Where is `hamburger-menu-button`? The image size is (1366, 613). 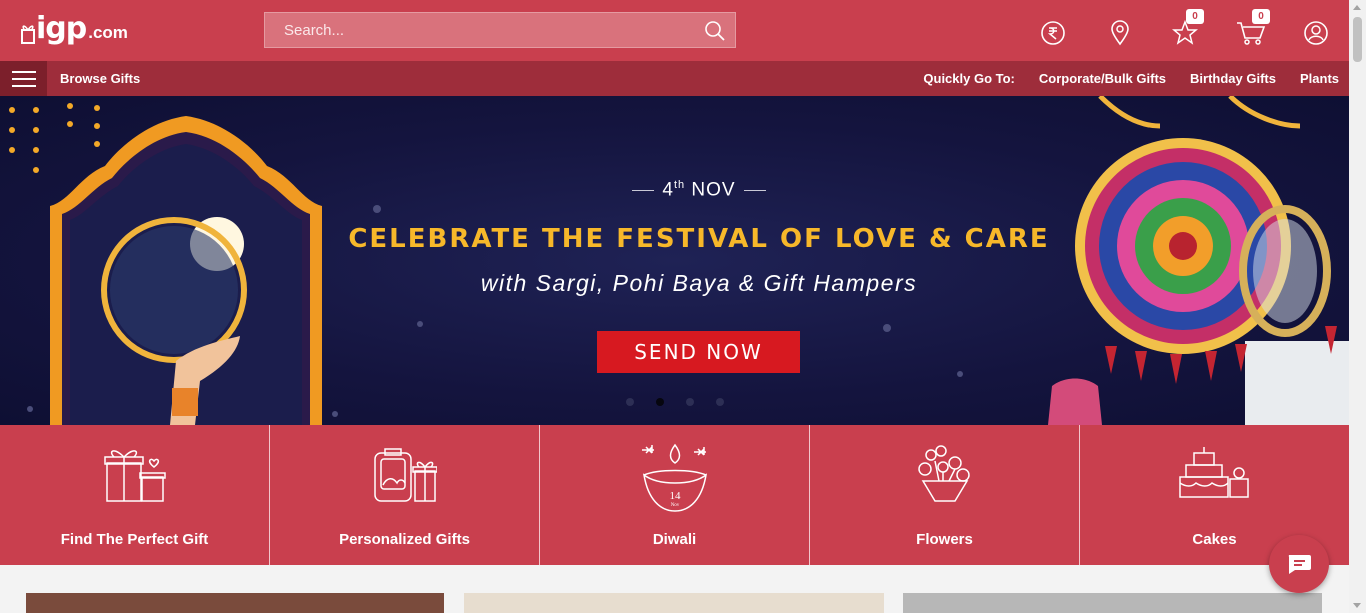 hamburger-menu-button is located at coordinates (23, 78).